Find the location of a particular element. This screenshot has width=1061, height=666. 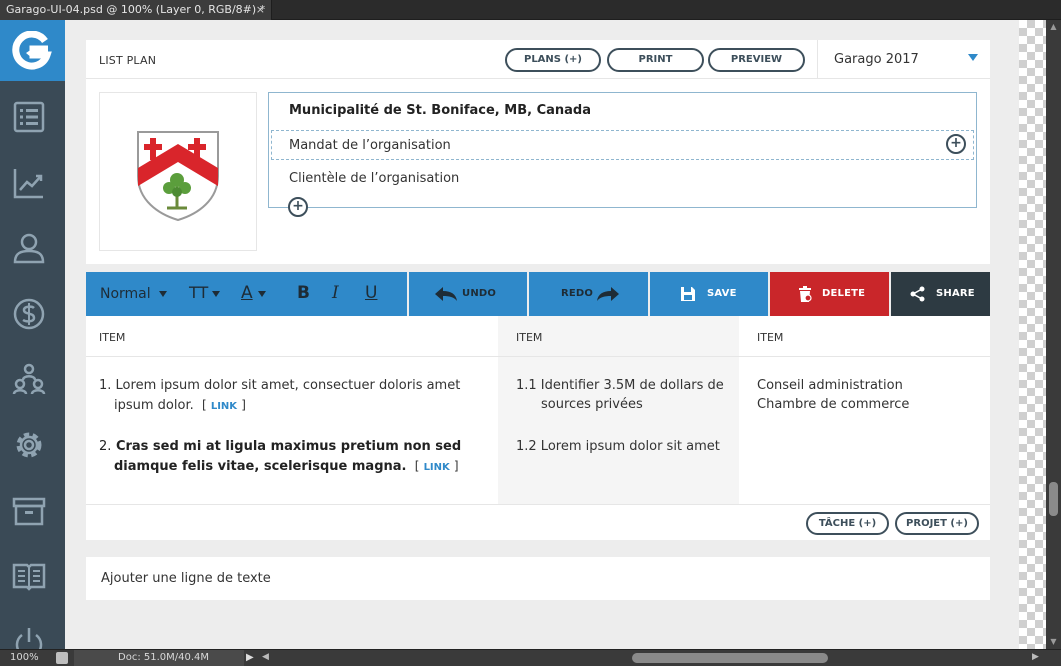

list-item-number: 1. is located at coordinates (105, 385).